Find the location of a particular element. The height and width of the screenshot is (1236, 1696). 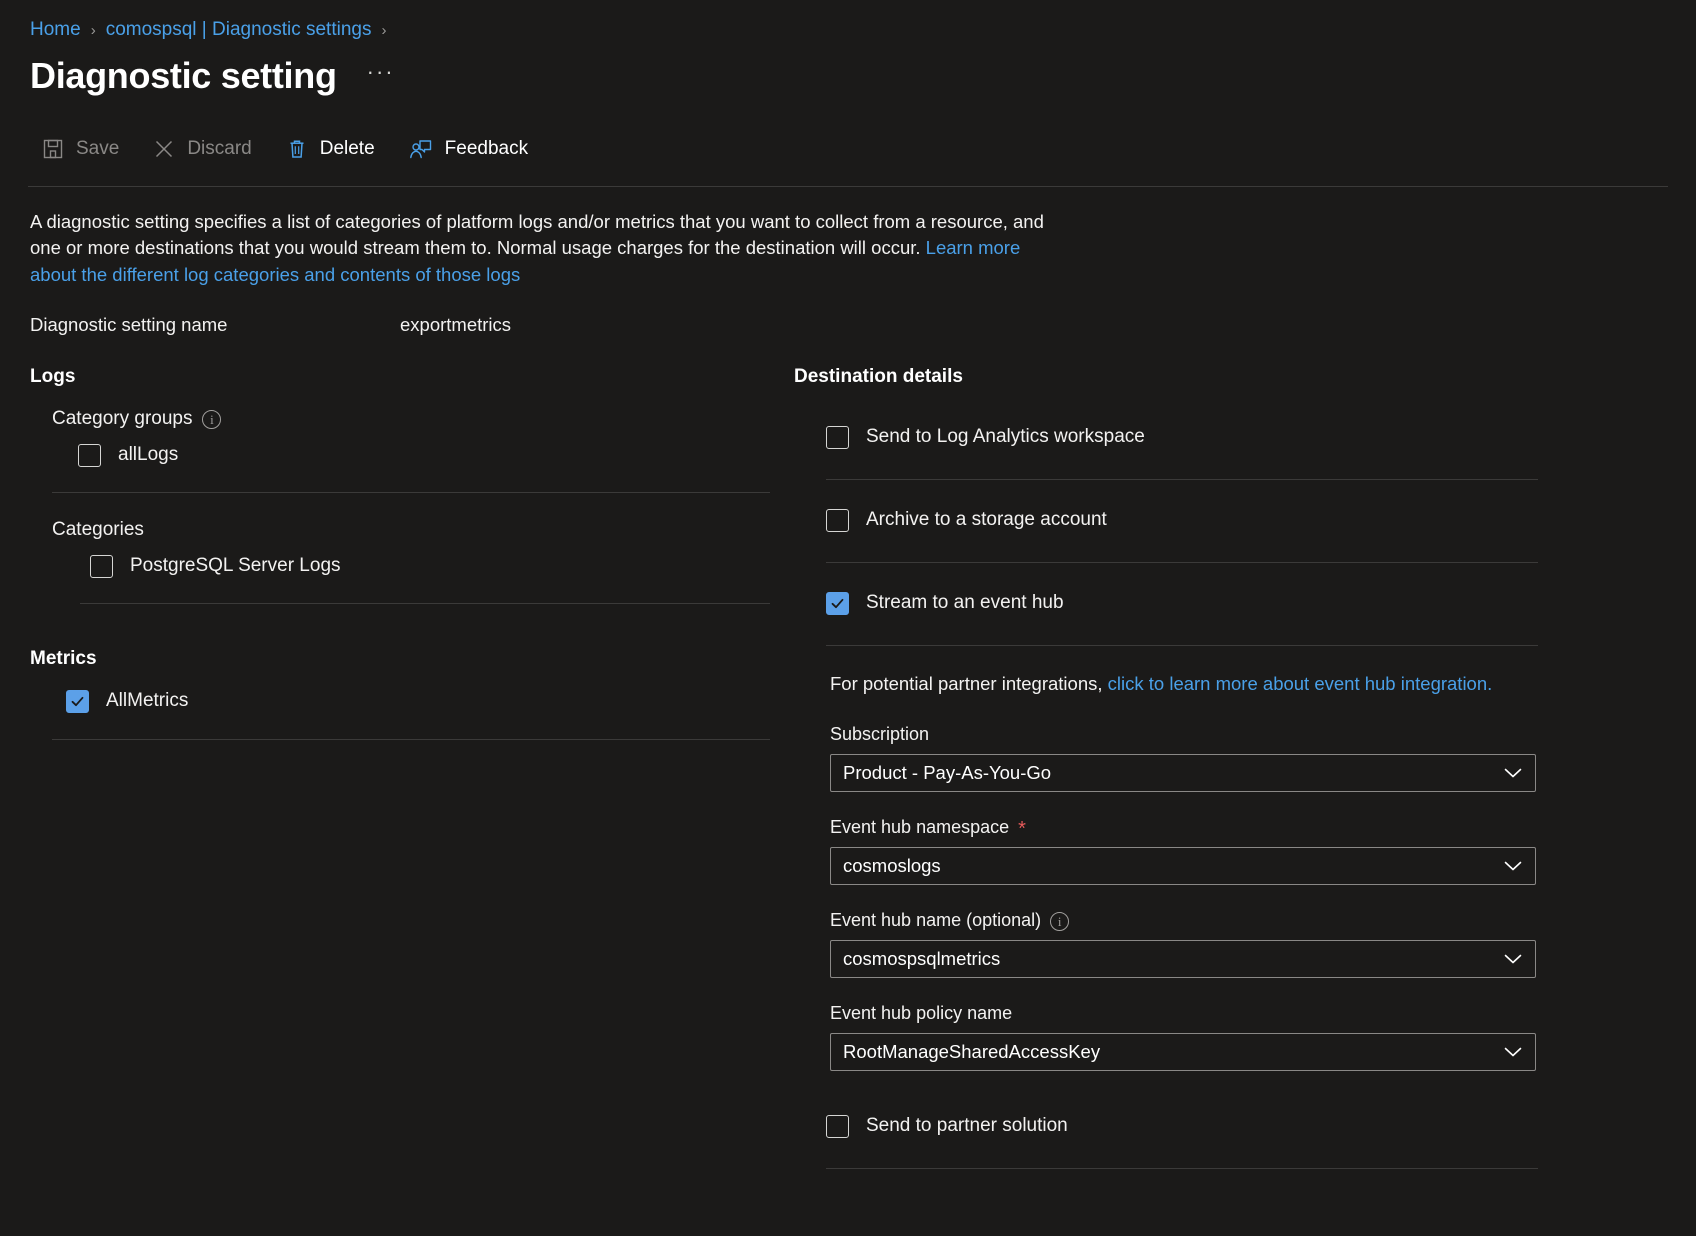

field-event-hub-namespace: Event hub namespace * cosmoslogs is located at coordinates (1263, 851).